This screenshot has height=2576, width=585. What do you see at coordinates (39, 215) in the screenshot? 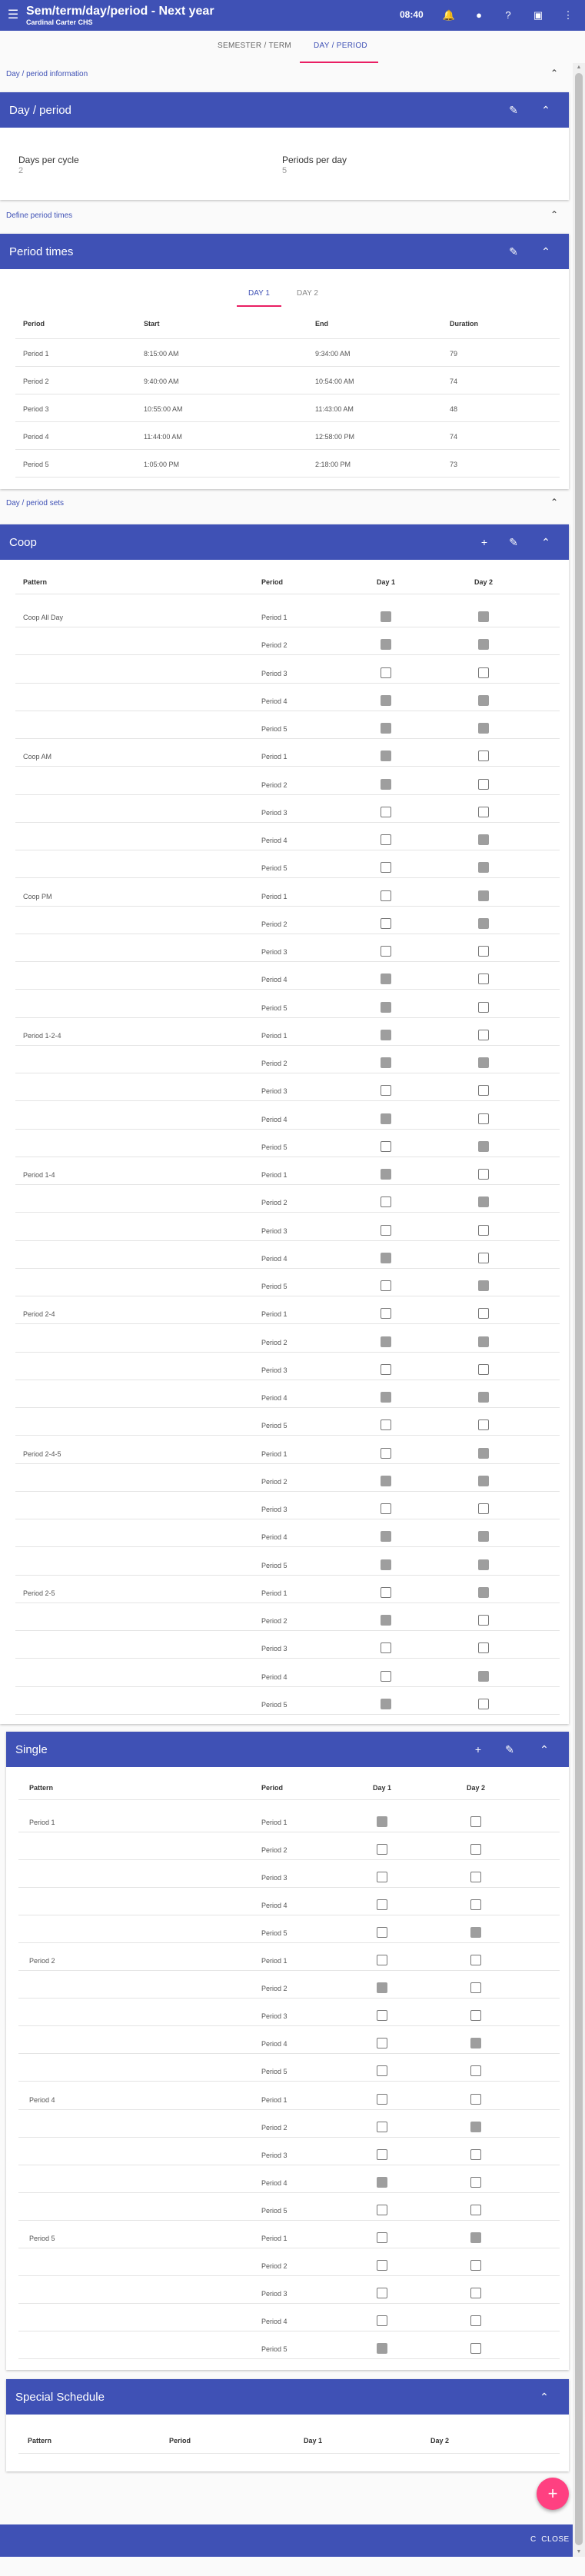
I see `section-title-define-period-times: Define period times` at bounding box center [39, 215].